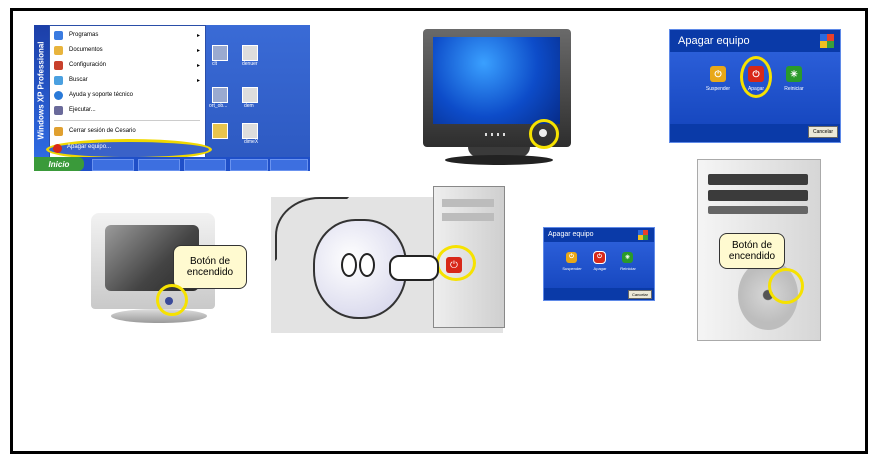  What do you see at coordinates (59, 164) in the screenshot?
I see `start-button: Inicio` at bounding box center [59, 164].